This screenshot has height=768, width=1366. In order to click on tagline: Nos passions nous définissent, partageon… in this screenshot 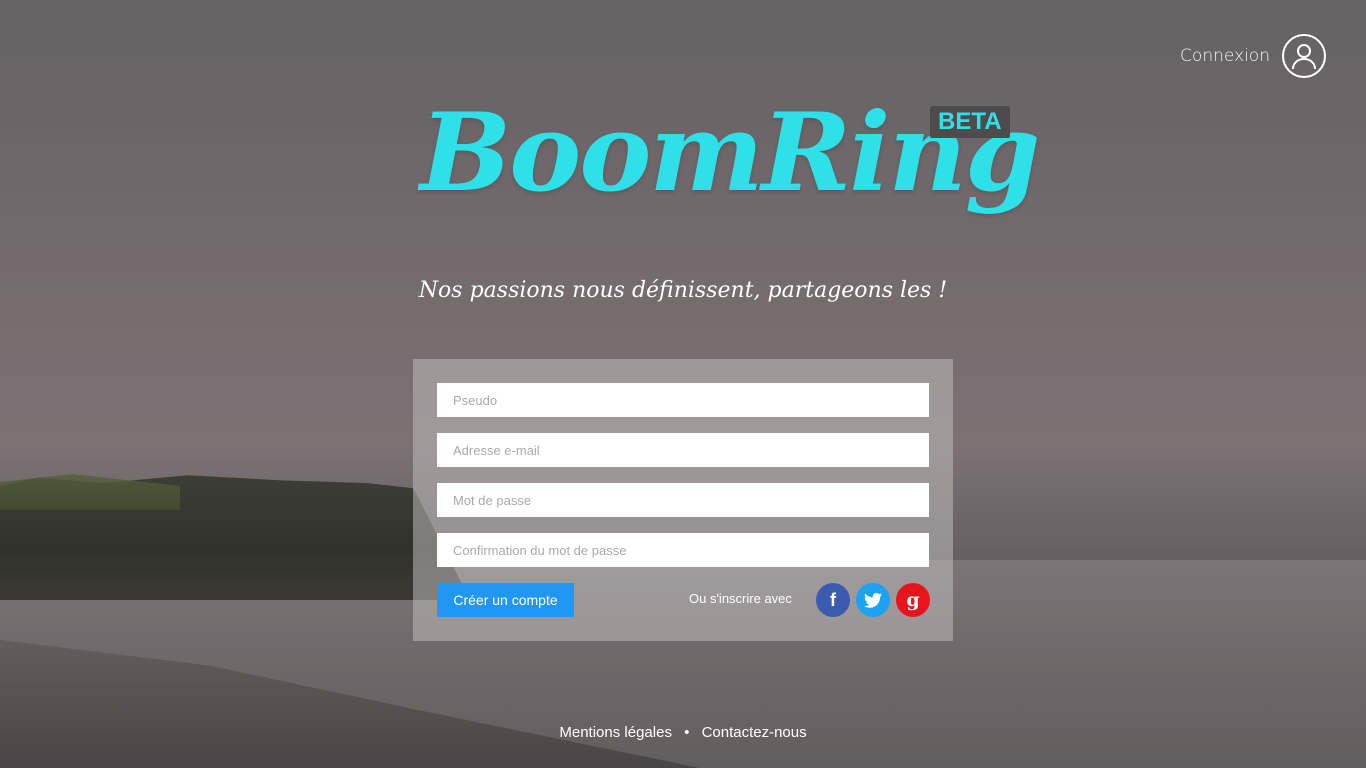, I will do `click(683, 290)`.